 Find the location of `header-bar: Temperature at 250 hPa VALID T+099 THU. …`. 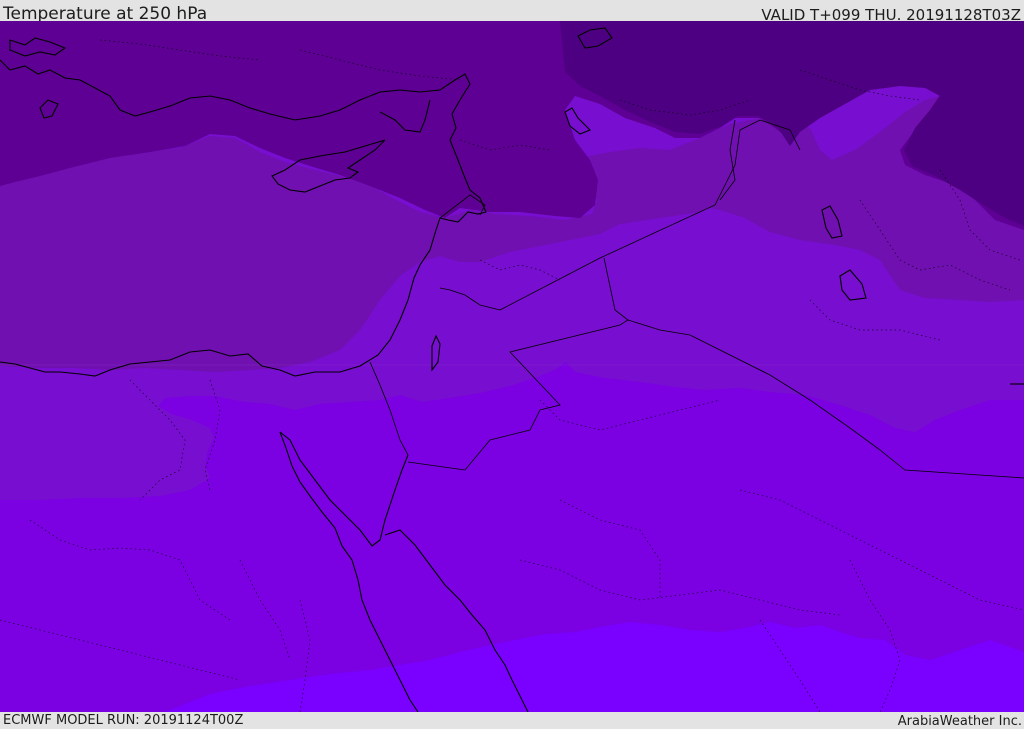

header-bar: Temperature at 250 hPa VALID T+099 THU. … is located at coordinates (512, 12).